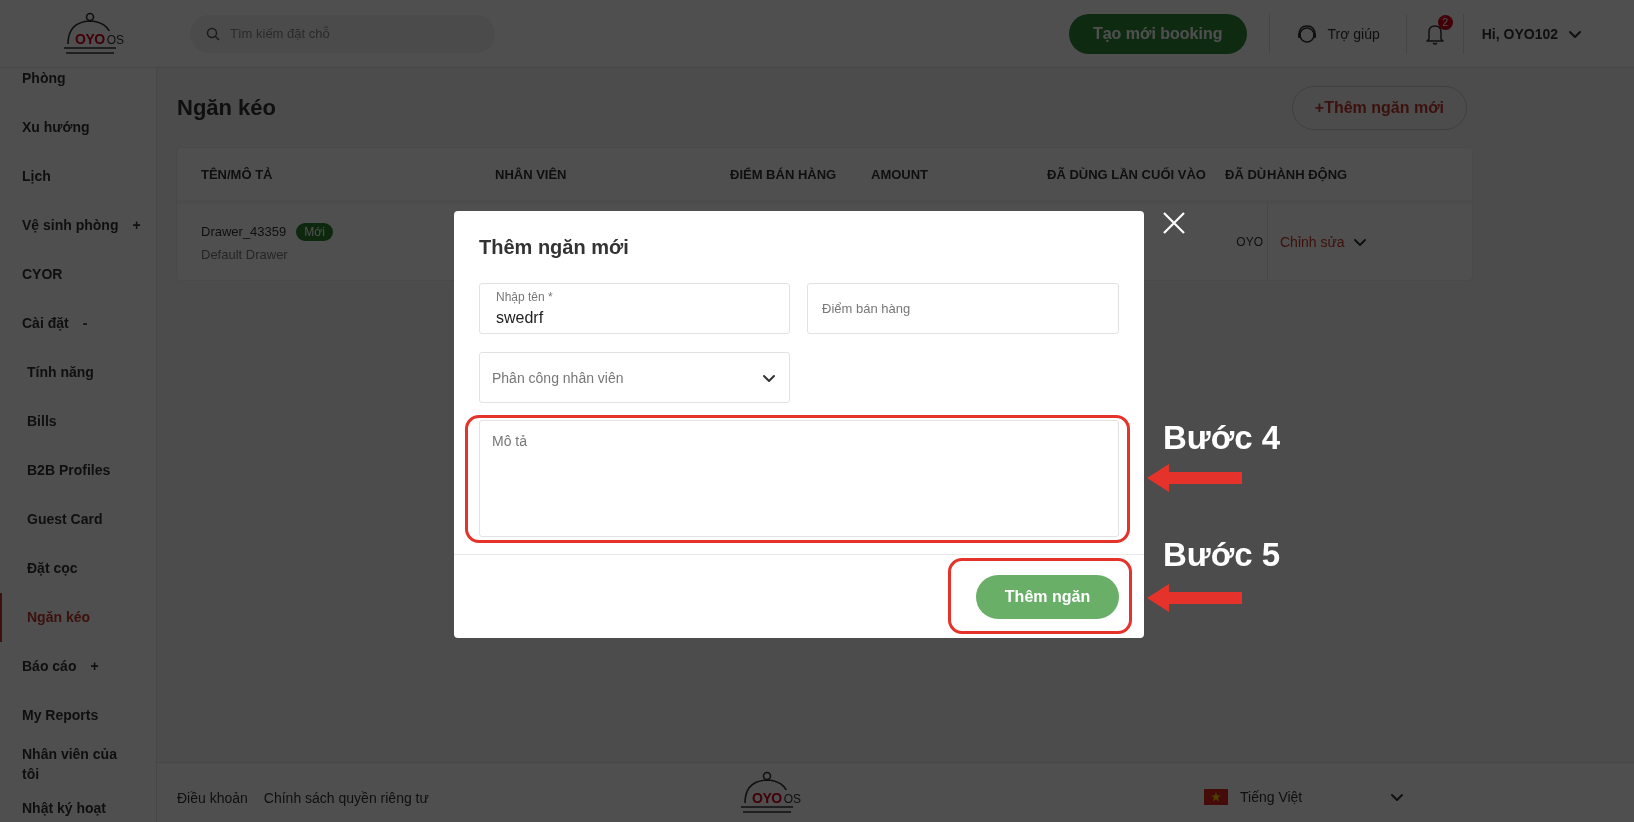  I want to click on sidebar-item: Cài đặt, so click(45, 323).